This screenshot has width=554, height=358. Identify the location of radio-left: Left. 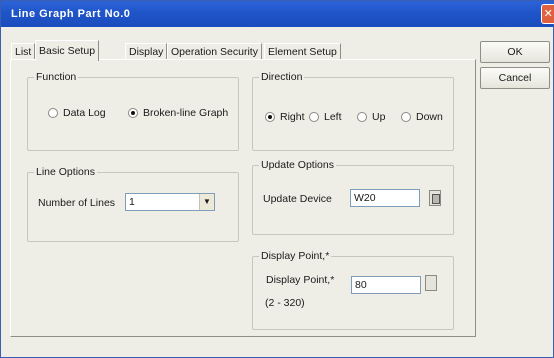
(325, 117).